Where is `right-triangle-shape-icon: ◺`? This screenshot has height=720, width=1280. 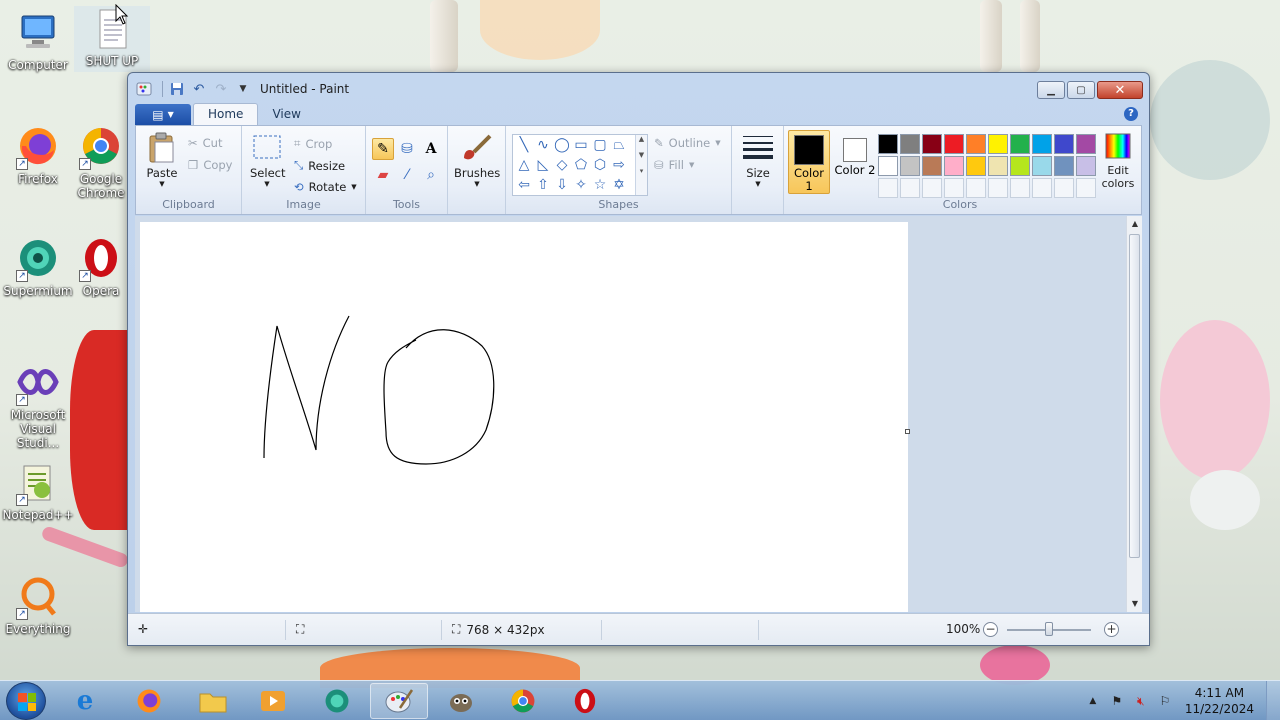 right-triangle-shape-icon: ◺ is located at coordinates (543, 165).